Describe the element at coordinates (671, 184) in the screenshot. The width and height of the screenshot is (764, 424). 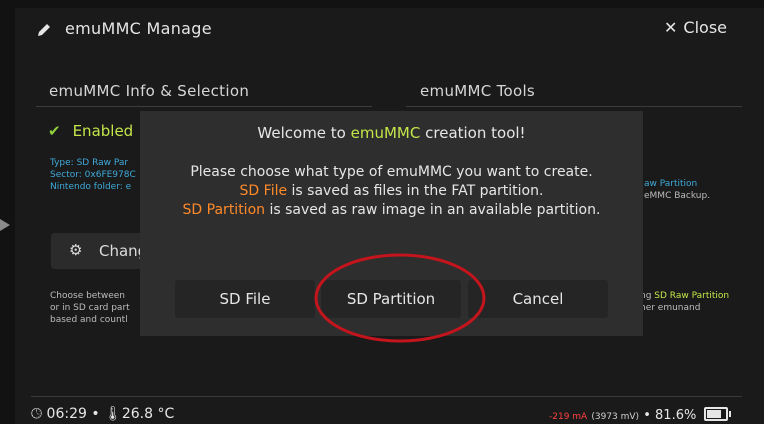
I see `tools-info-line: aw Partition` at that location.